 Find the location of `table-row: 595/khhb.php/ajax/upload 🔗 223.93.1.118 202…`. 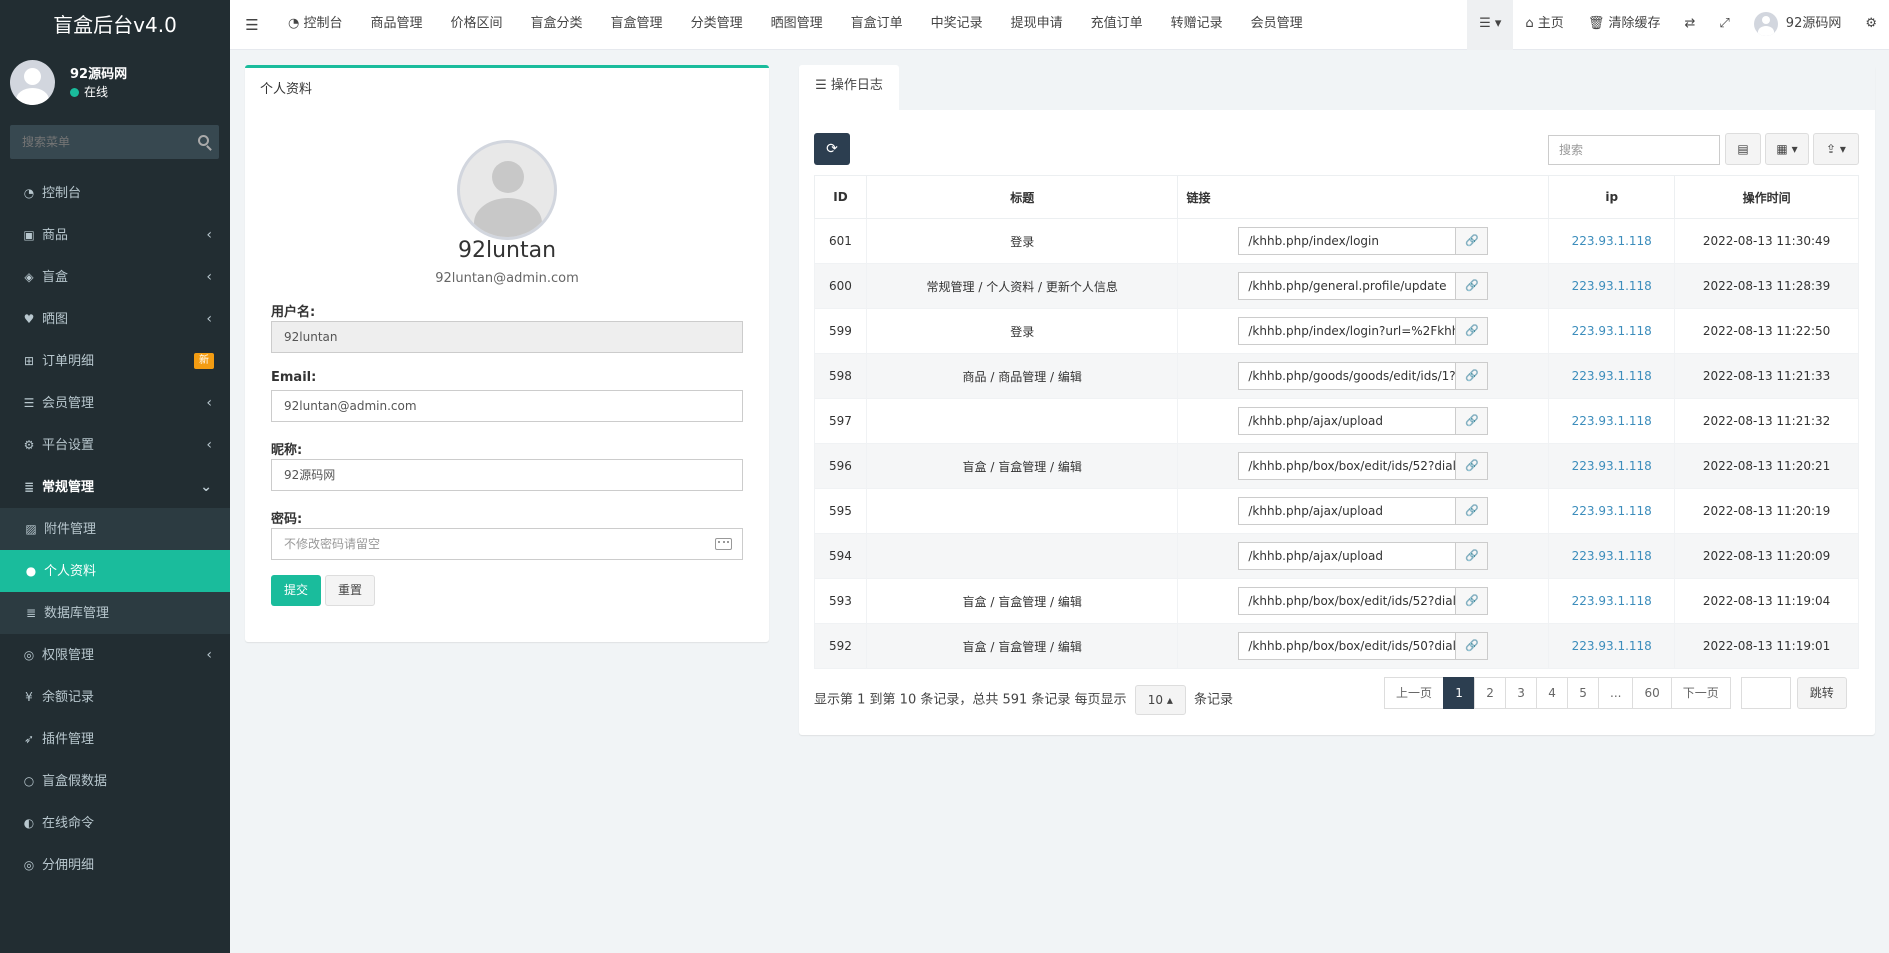

table-row: 595/khhb.php/ajax/upload 🔗 223.93.1.118 202… is located at coordinates (1336, 511).